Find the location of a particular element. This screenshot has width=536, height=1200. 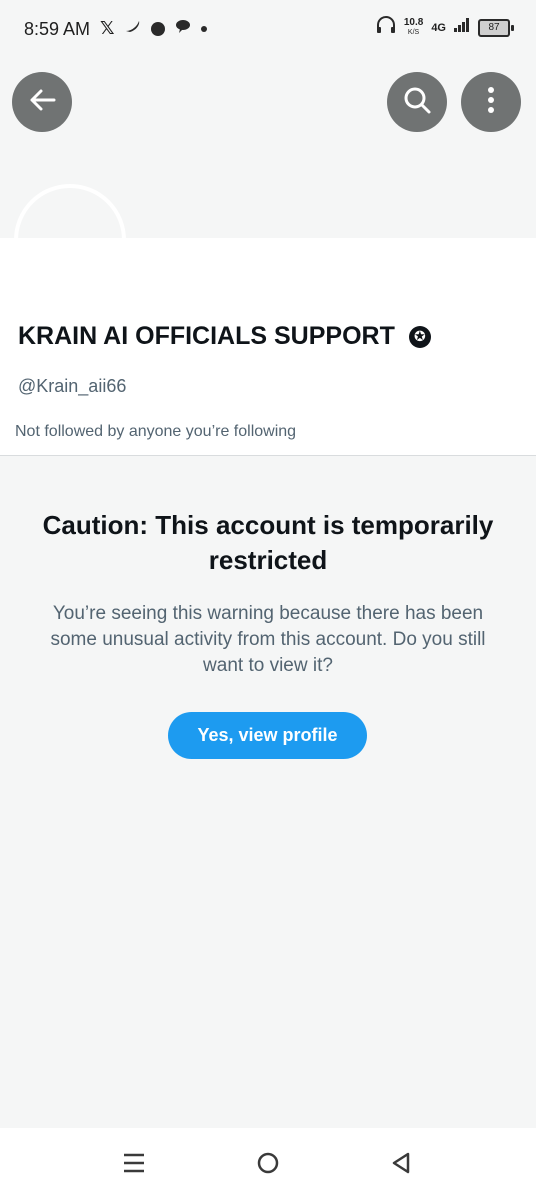

nav-menu-button is located at coordinates (134, 1165).